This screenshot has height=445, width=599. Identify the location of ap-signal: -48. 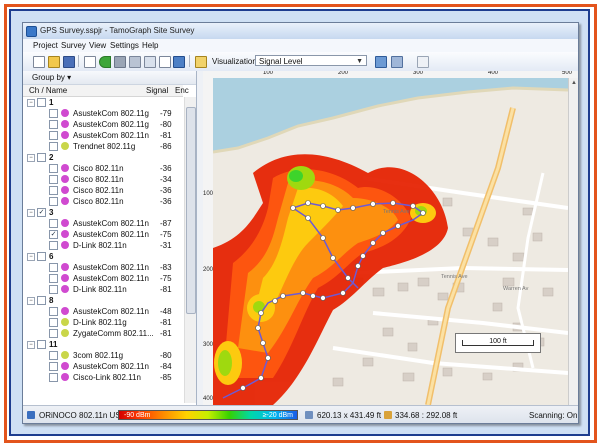
(166, 311).